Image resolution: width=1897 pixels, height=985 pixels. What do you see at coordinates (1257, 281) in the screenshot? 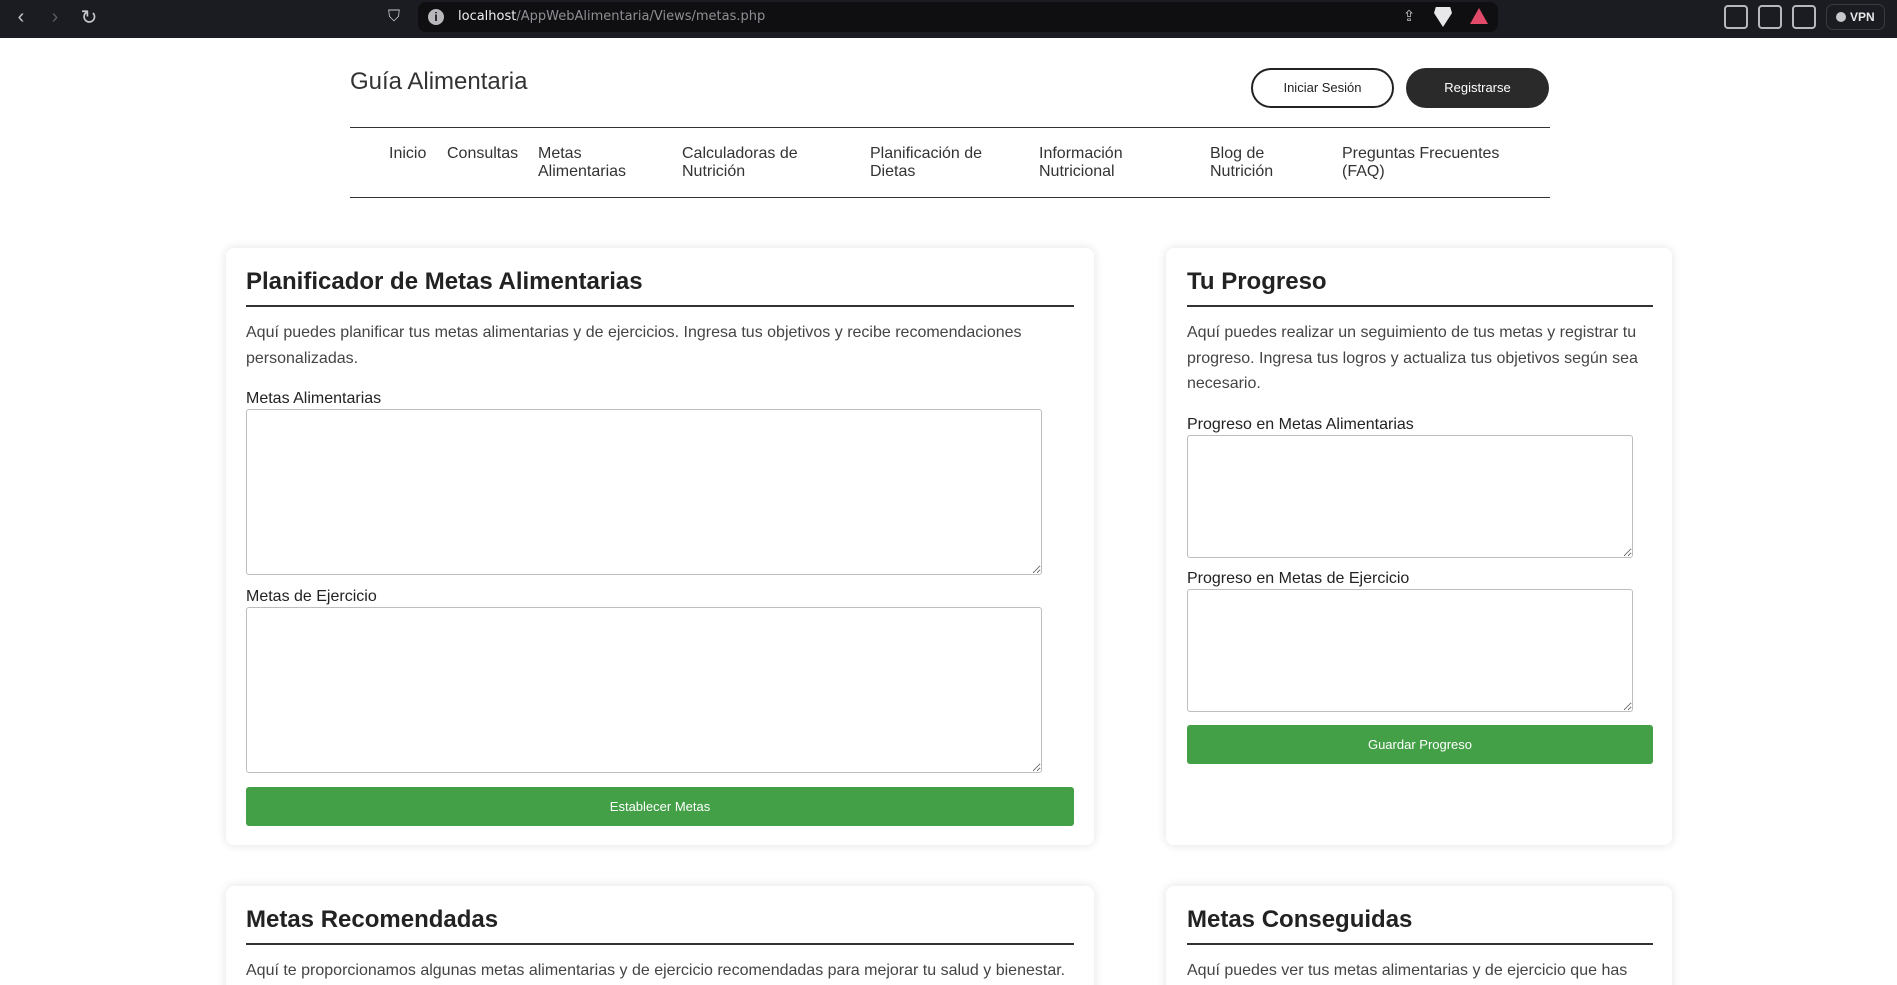
I see `progress-title: Tu Progreso` at bounding box center [1257, 281].